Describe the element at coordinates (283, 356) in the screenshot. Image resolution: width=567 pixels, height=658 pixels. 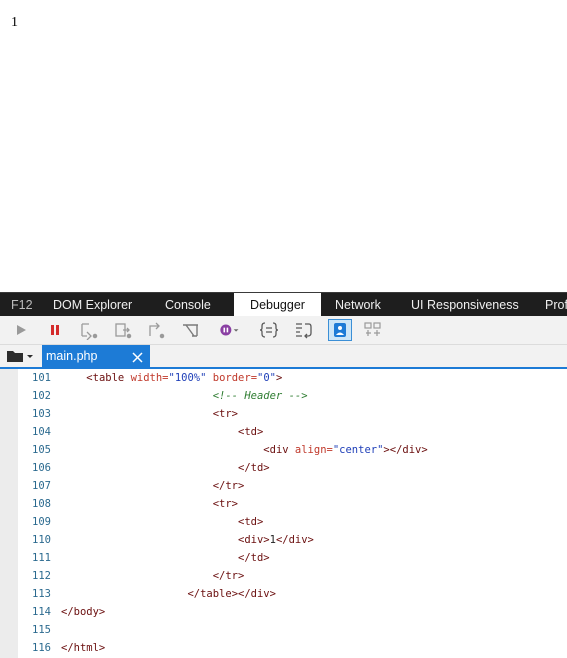
I see `file-tab-bar: main.php` at that location.